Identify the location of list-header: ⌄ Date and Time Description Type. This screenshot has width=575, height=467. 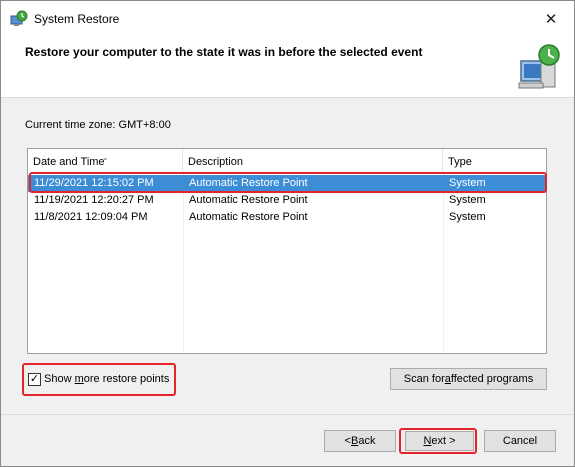
(287, 161).